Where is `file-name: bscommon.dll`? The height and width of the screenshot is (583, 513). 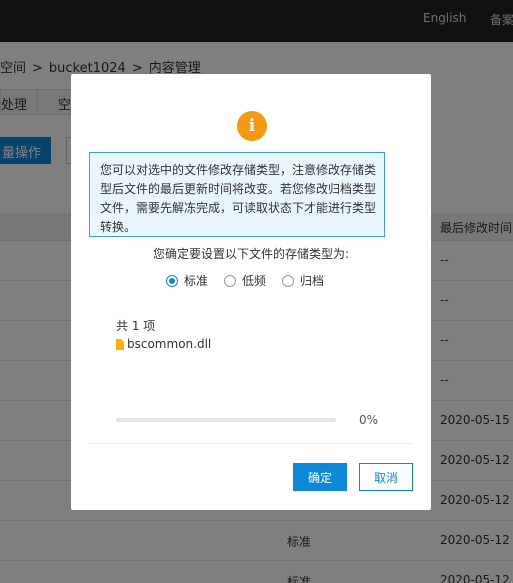
file-name: bscommon.dll is located at coordinates (169, 344).